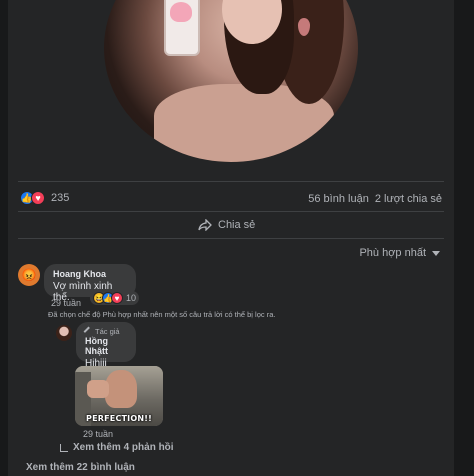 The width and height of the screenshot is (474, 476). I want to click on avatar, so click(64, 333).